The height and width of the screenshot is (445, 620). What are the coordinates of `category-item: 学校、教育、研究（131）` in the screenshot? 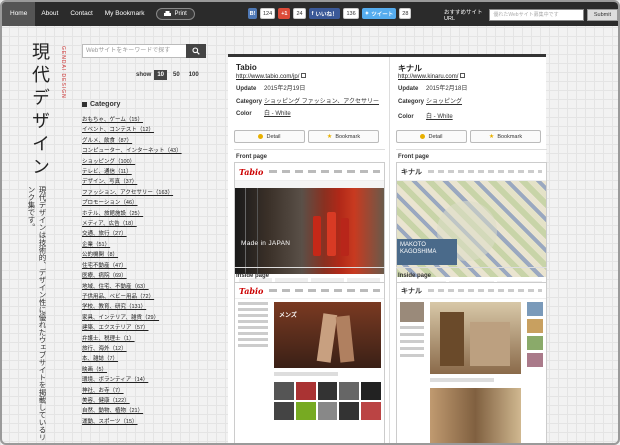 It's located at (132, 307).